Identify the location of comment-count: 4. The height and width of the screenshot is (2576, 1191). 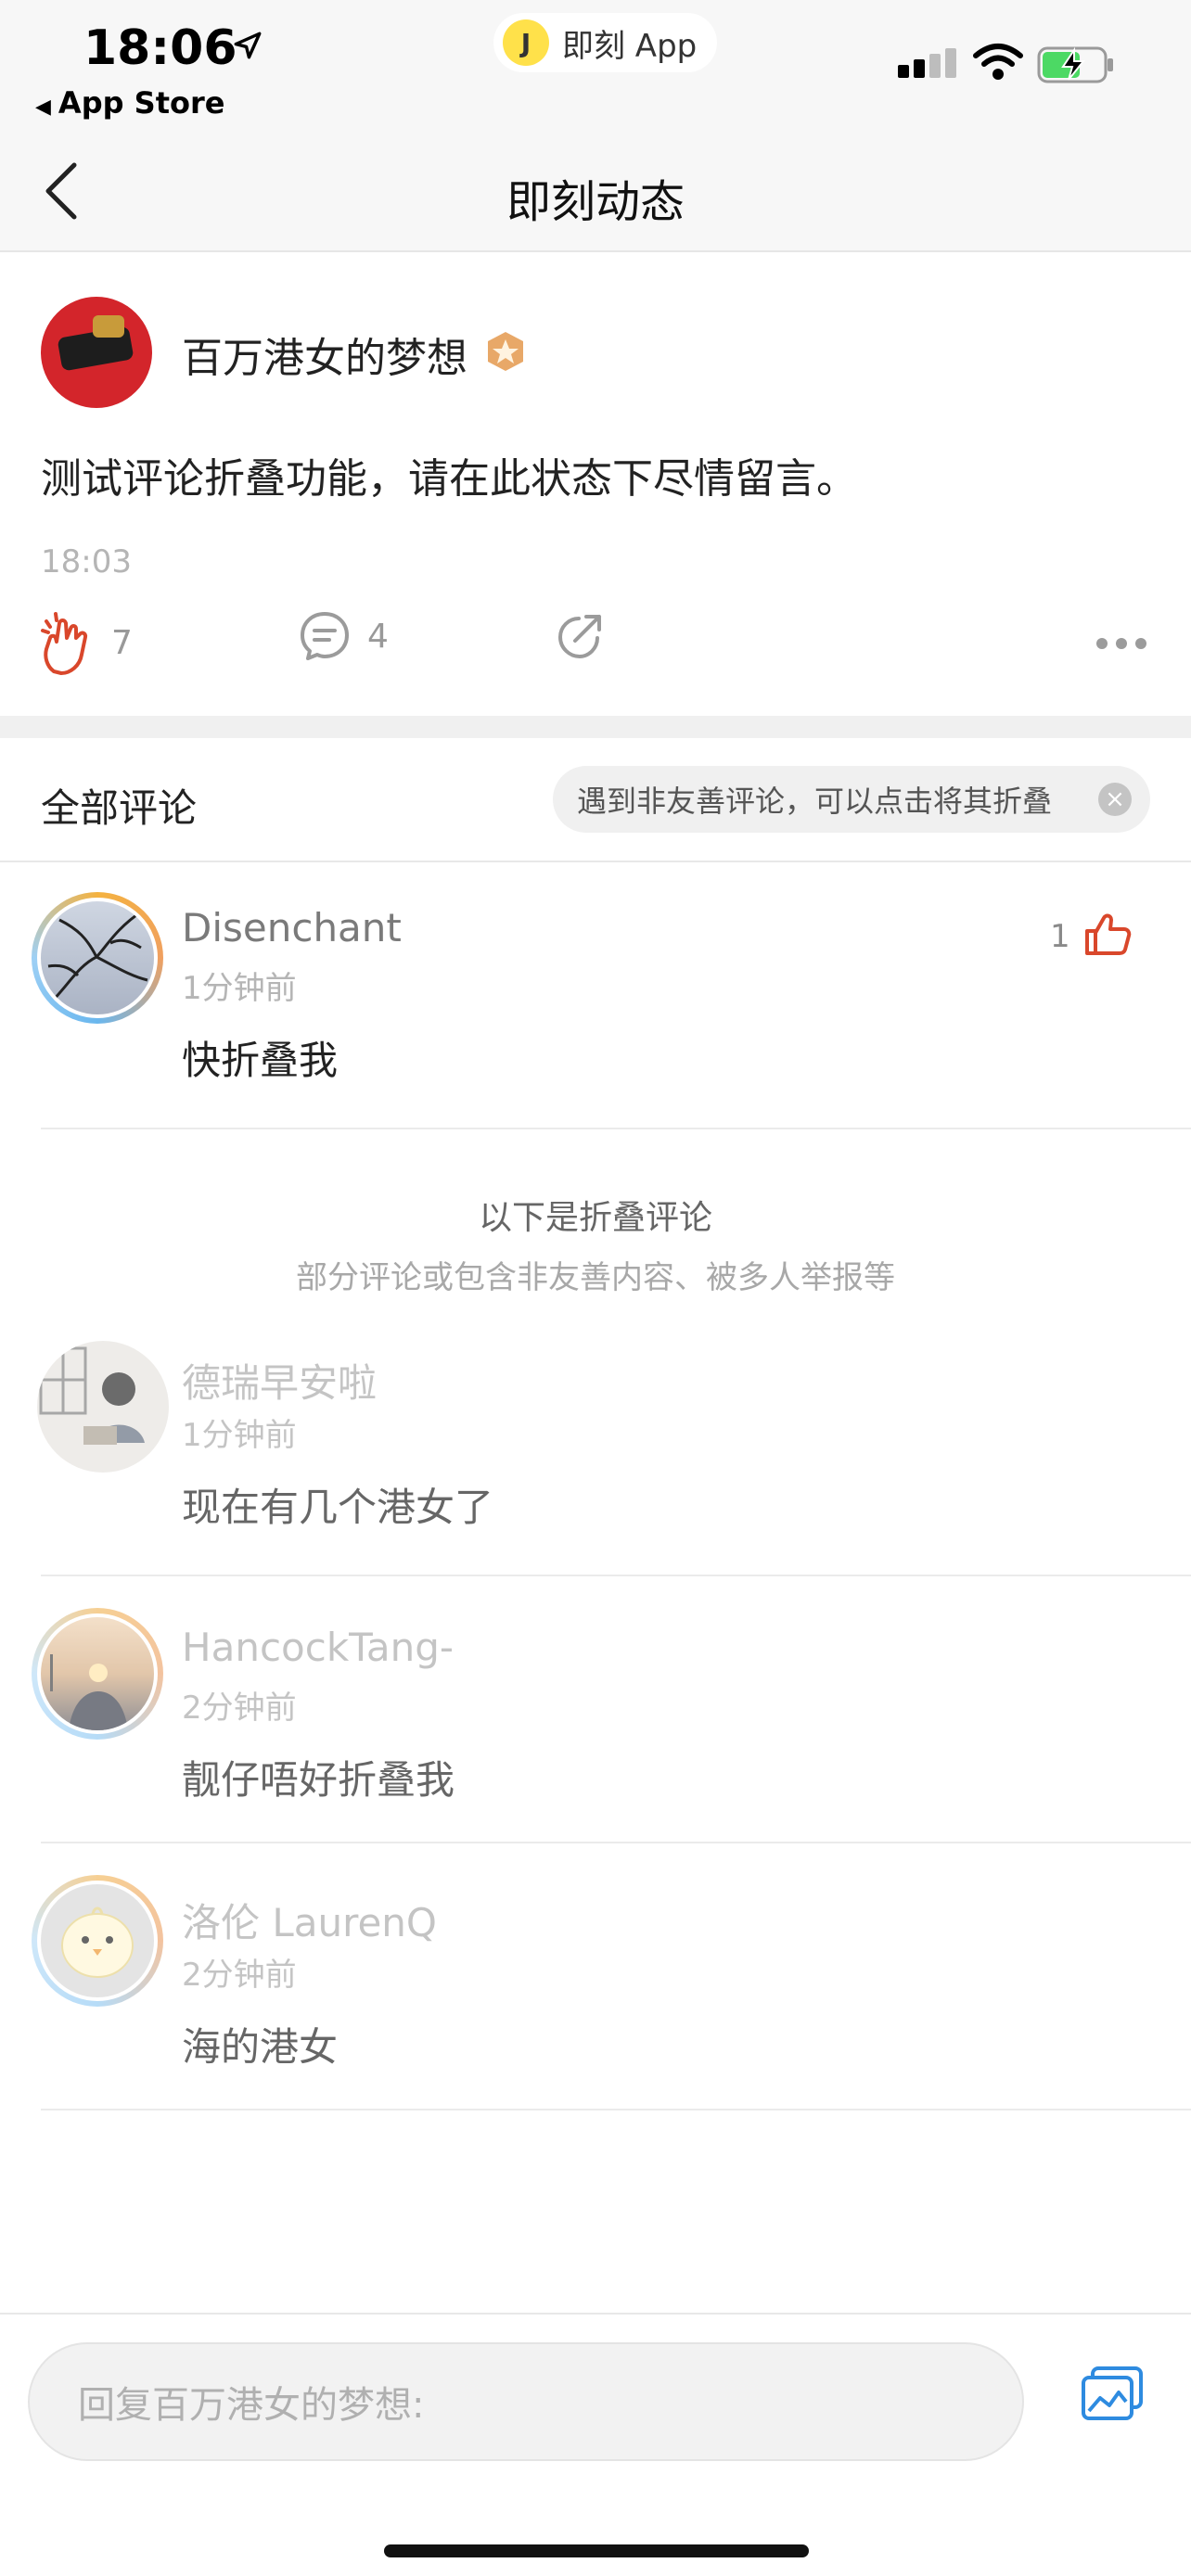
(378, 636).